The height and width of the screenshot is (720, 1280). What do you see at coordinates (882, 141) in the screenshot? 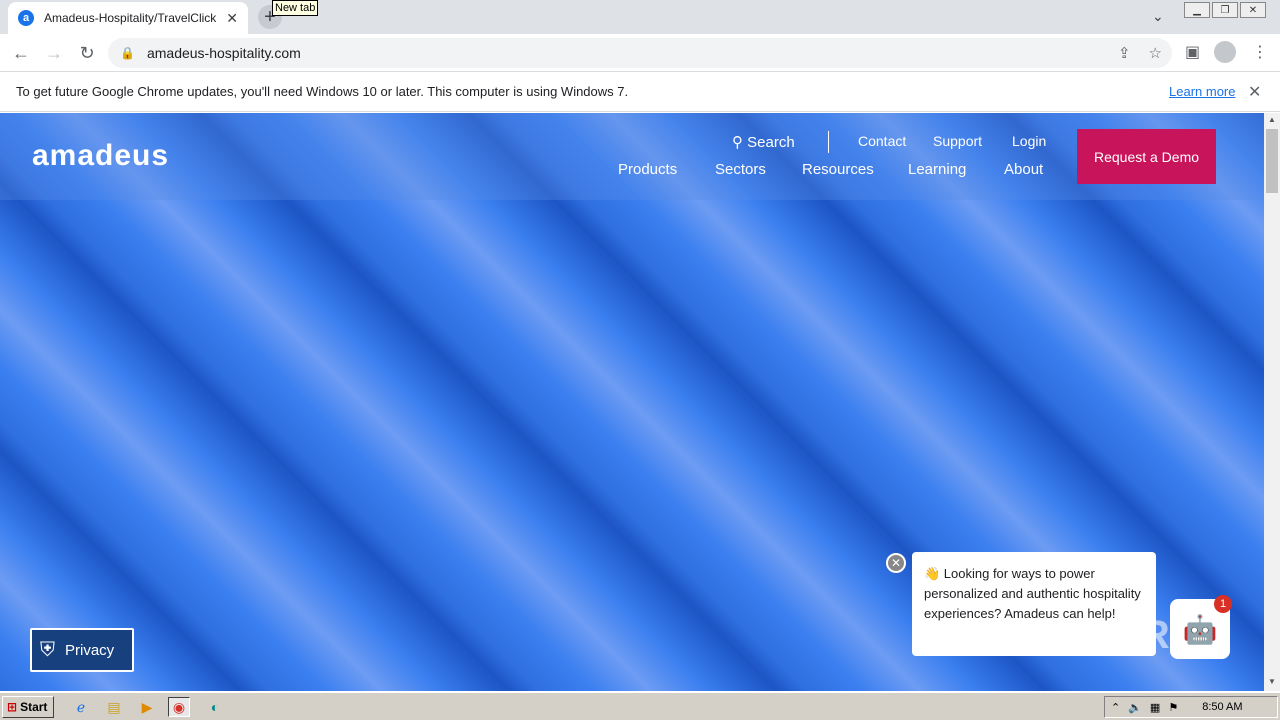
I see `util-link-contact: Contact` at bounding box center [882, 141].